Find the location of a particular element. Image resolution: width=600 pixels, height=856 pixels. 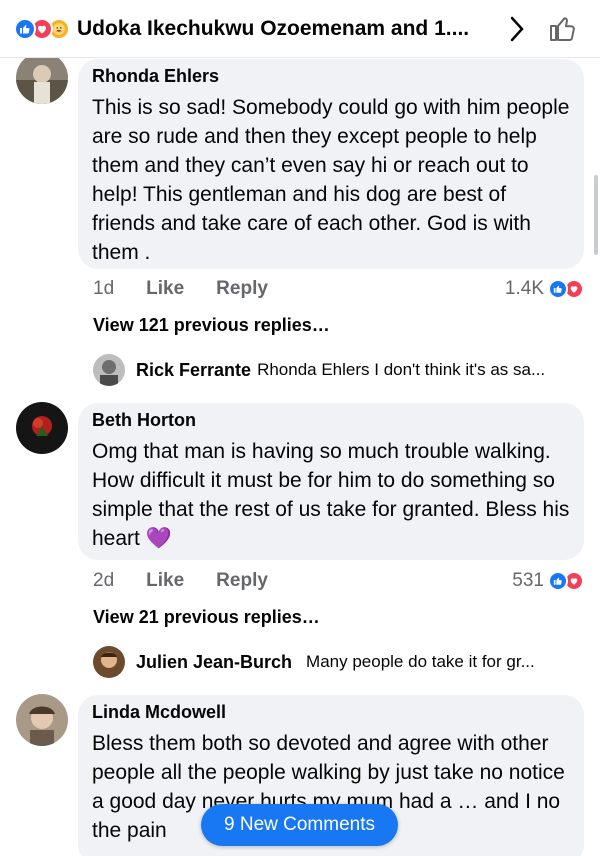

reaction-count: 1.4K is located at coordinates (544, 289).